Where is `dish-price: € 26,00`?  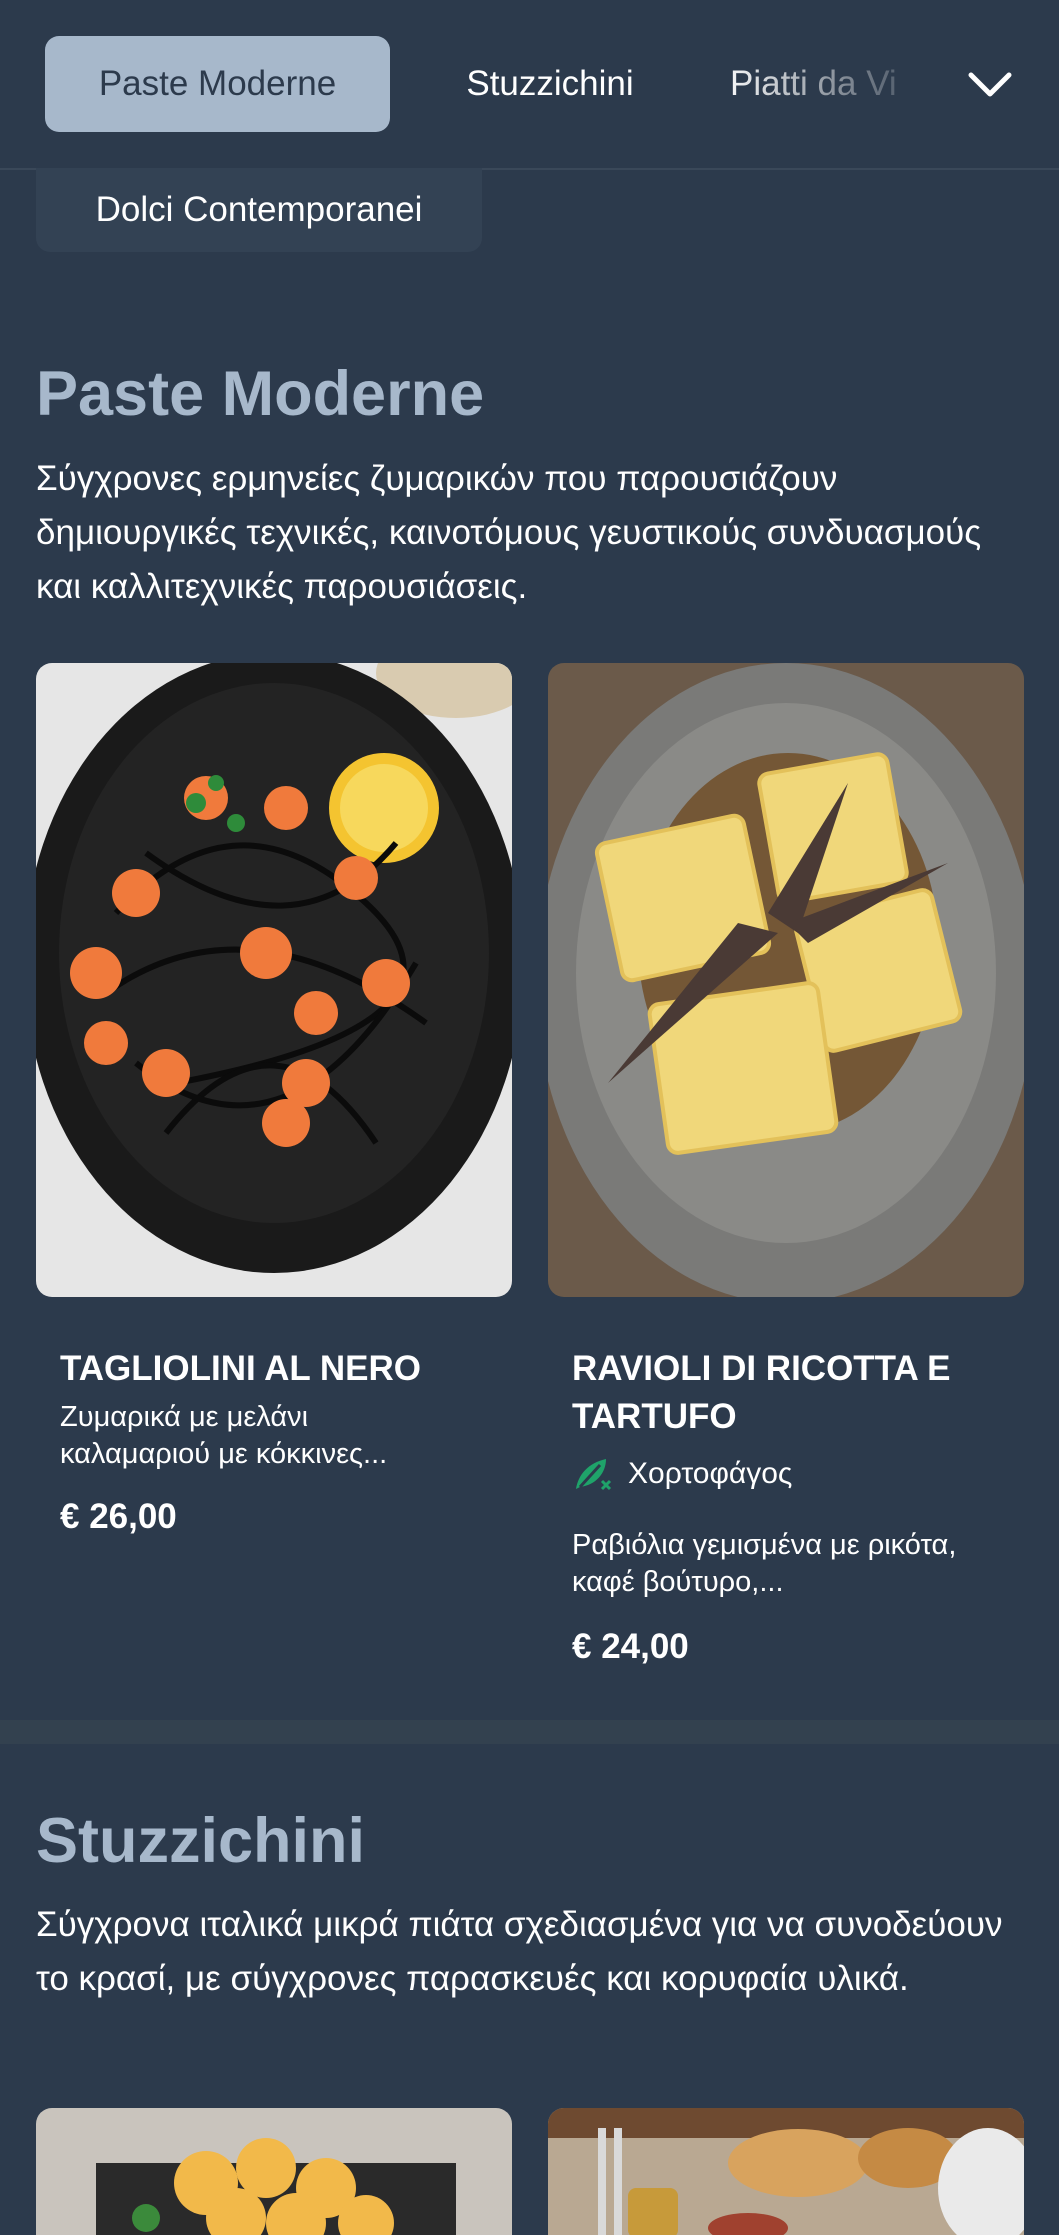
dish-price: € 26,00 is located at coordinates (118, 1516).